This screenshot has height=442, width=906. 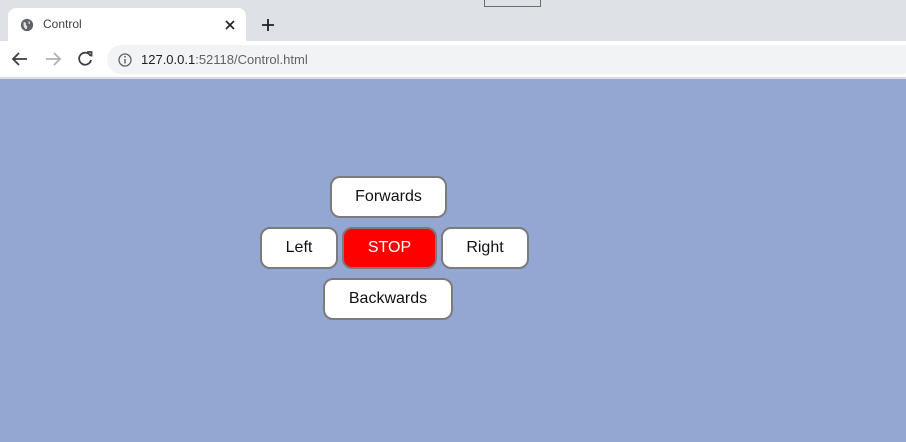 What do you see at coordinates (512, 3) in the screenshot?
I see `window-drag-handle` at bounding box center [512, 3].